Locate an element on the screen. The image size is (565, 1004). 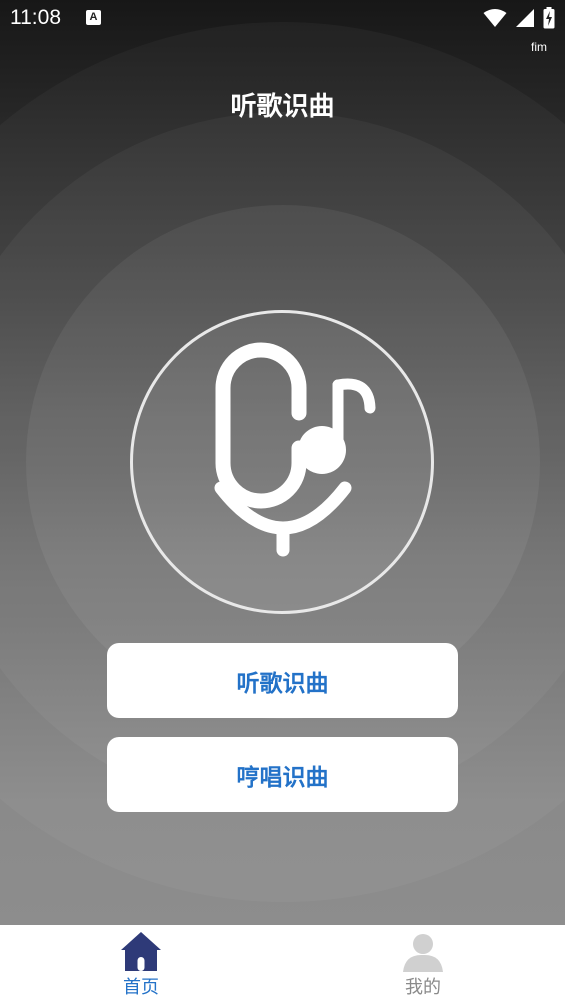
tab-mine-label: 我的 is located at coordinates (423, 987).